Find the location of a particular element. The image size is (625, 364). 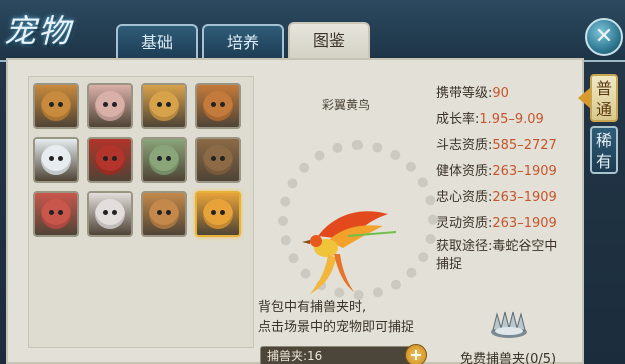

hint-line-2: 点击场景中的宠物即可捕捉 is located at coordinates (336, 327).